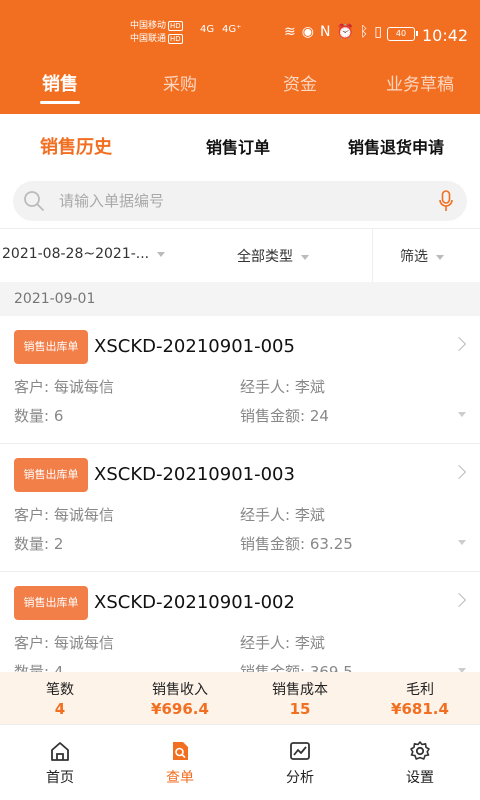 The height and width of the screenshot is (800, 480). I want to click on quantity-field: 数量: 2, so click(38, 543).